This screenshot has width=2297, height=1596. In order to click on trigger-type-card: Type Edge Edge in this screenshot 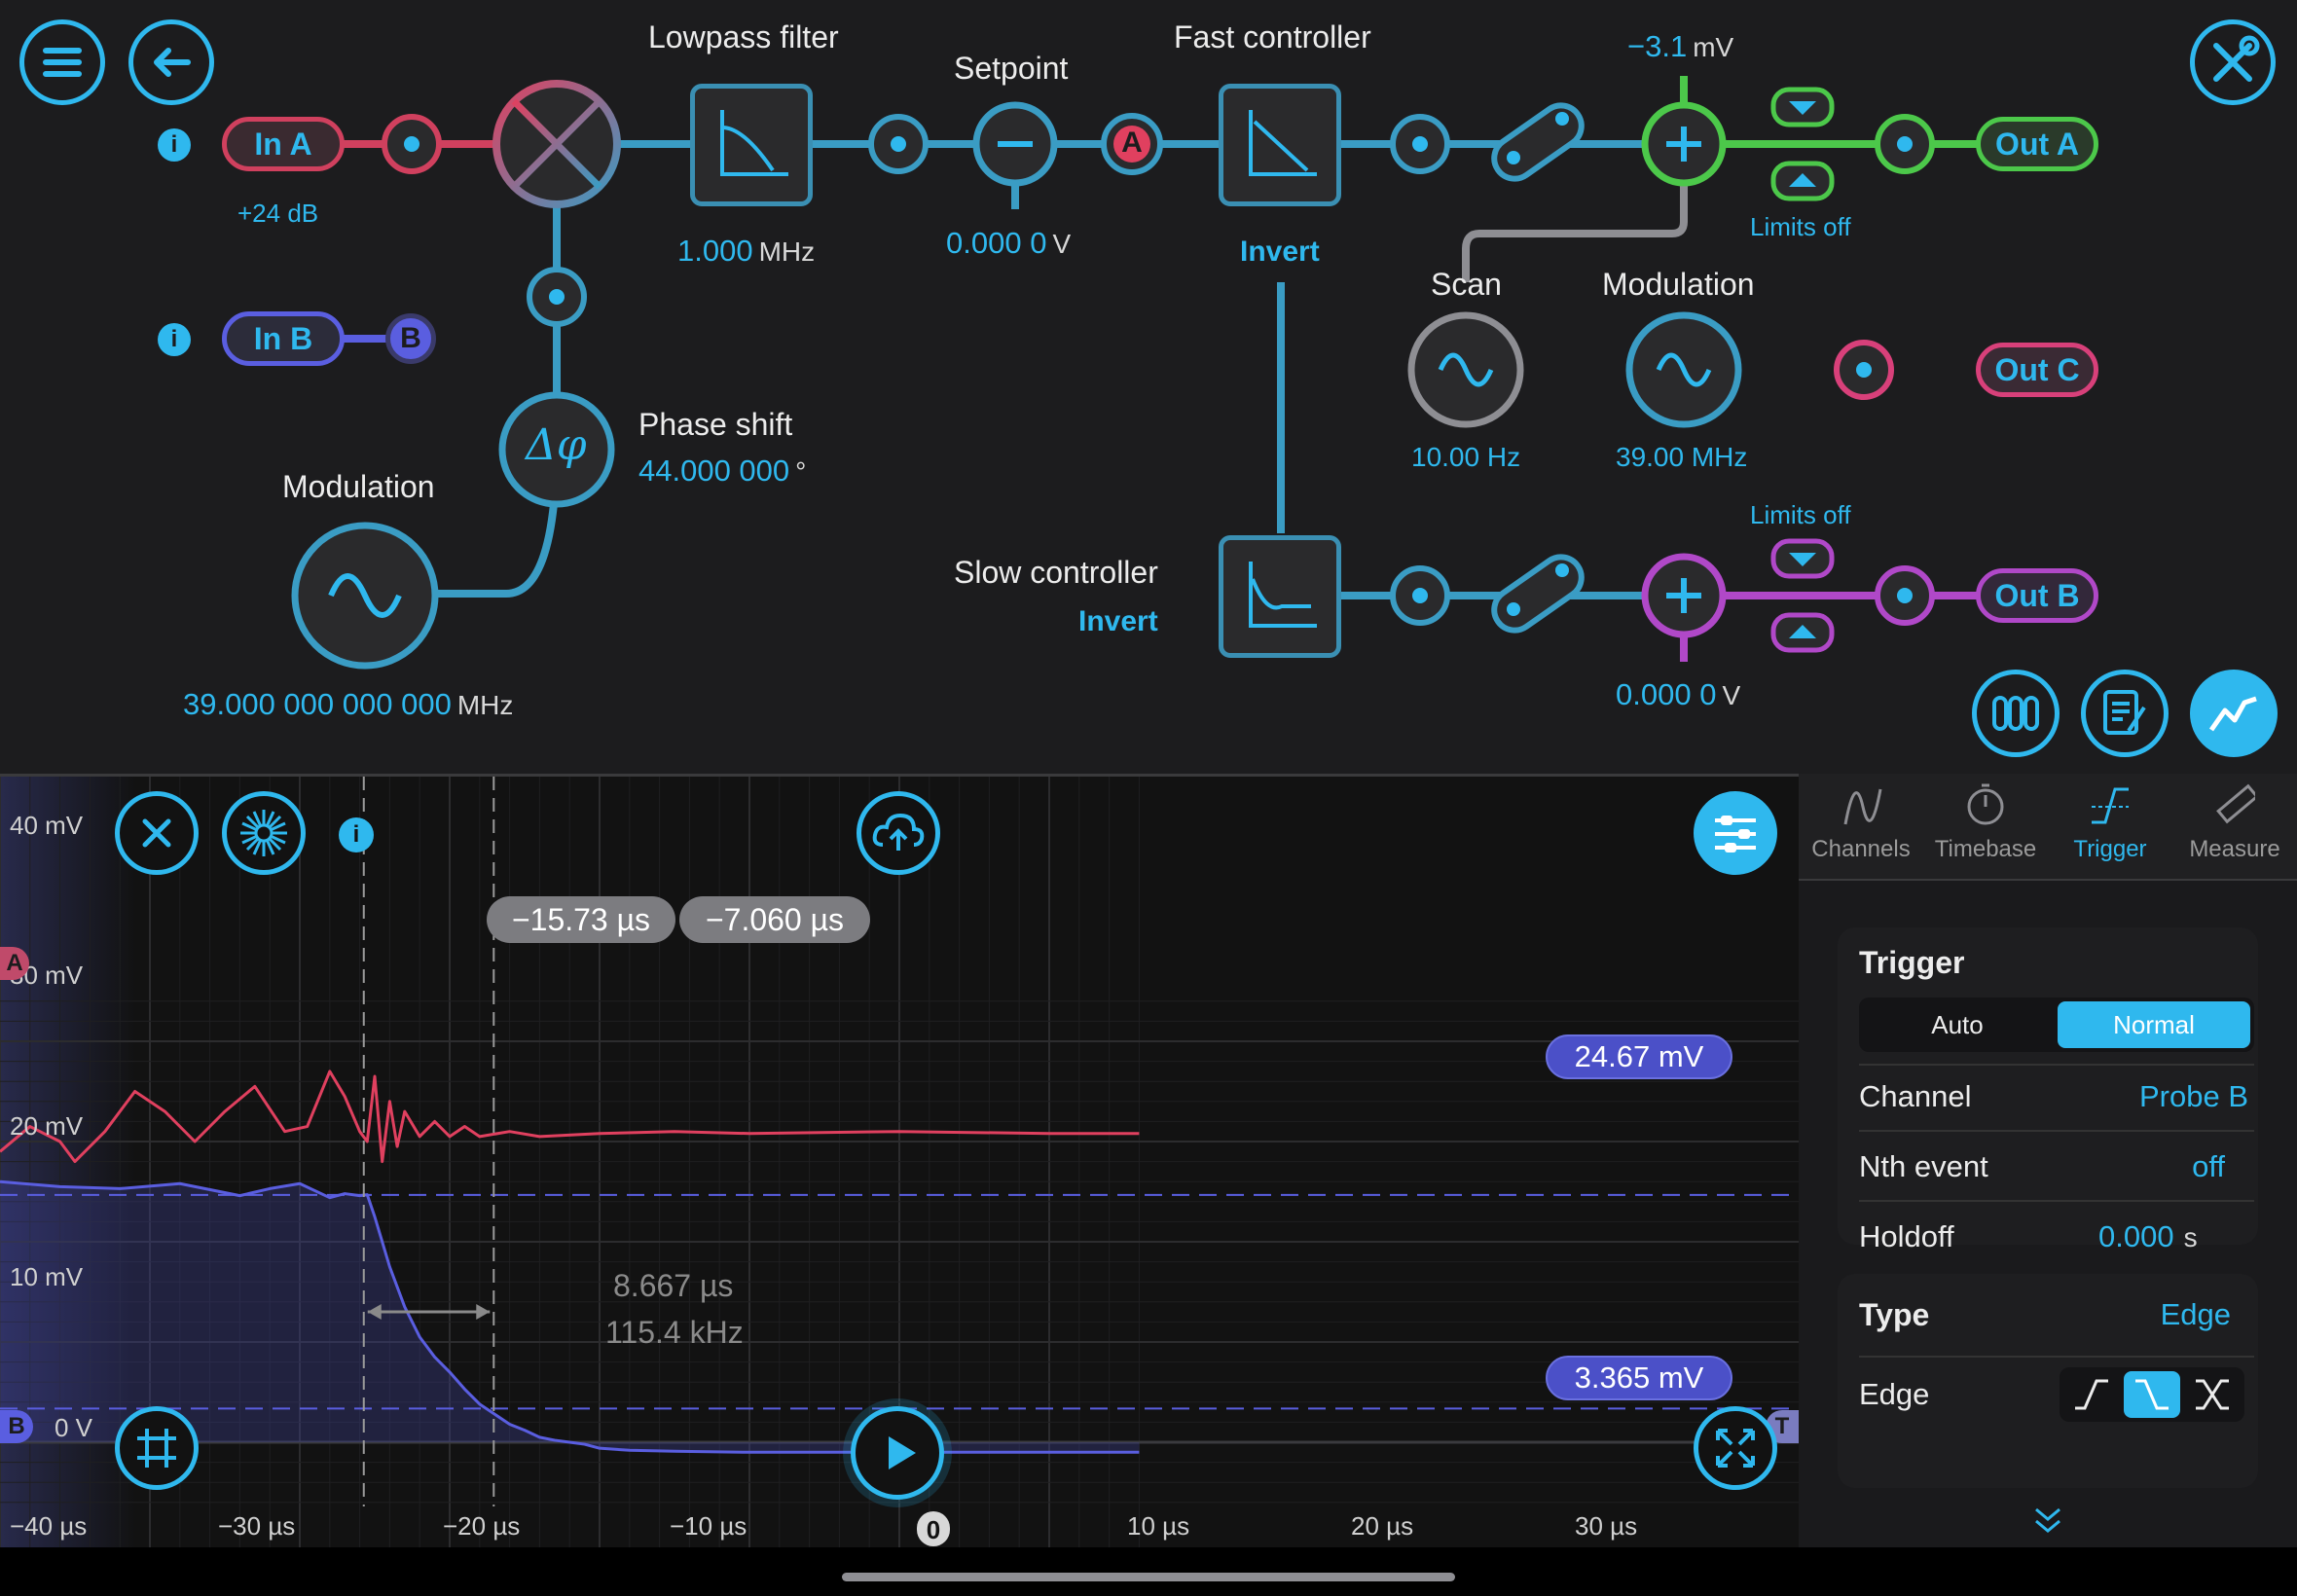, I will do `click(2048, 1381)`.